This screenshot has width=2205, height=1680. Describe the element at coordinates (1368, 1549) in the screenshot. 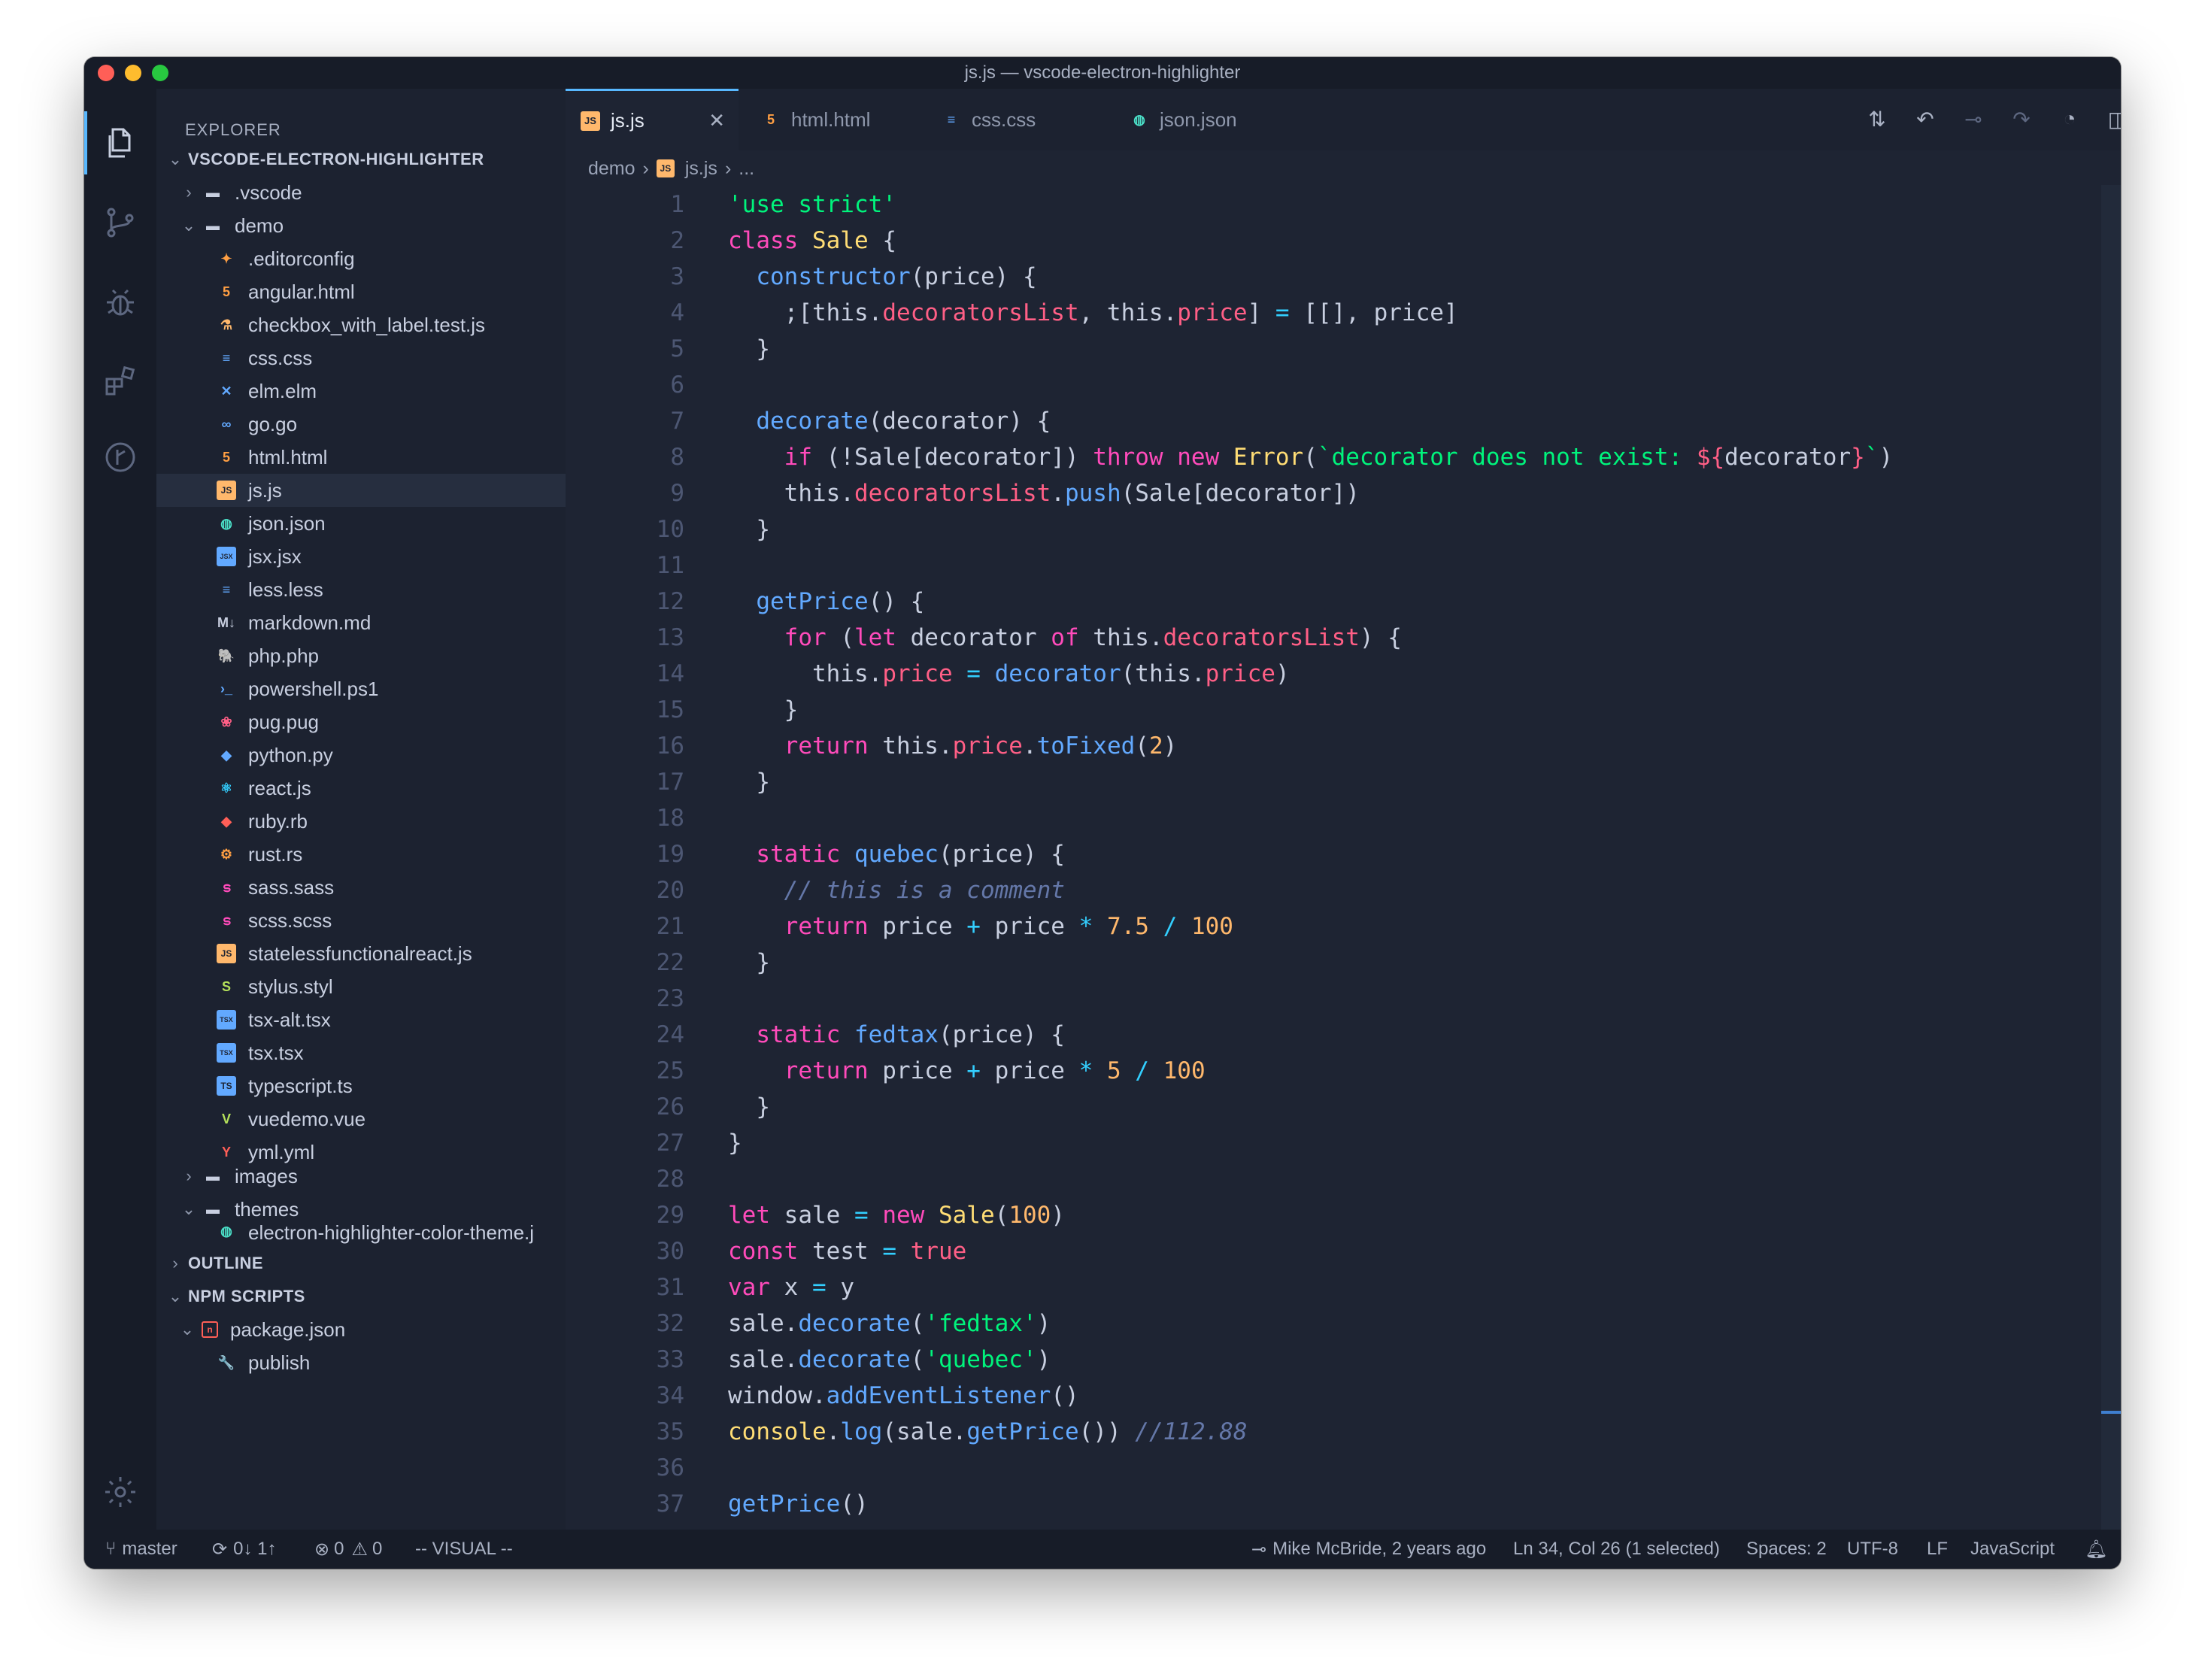

I see `git-blame: ⊸ Mike McBride, 2 years ago` at that location.